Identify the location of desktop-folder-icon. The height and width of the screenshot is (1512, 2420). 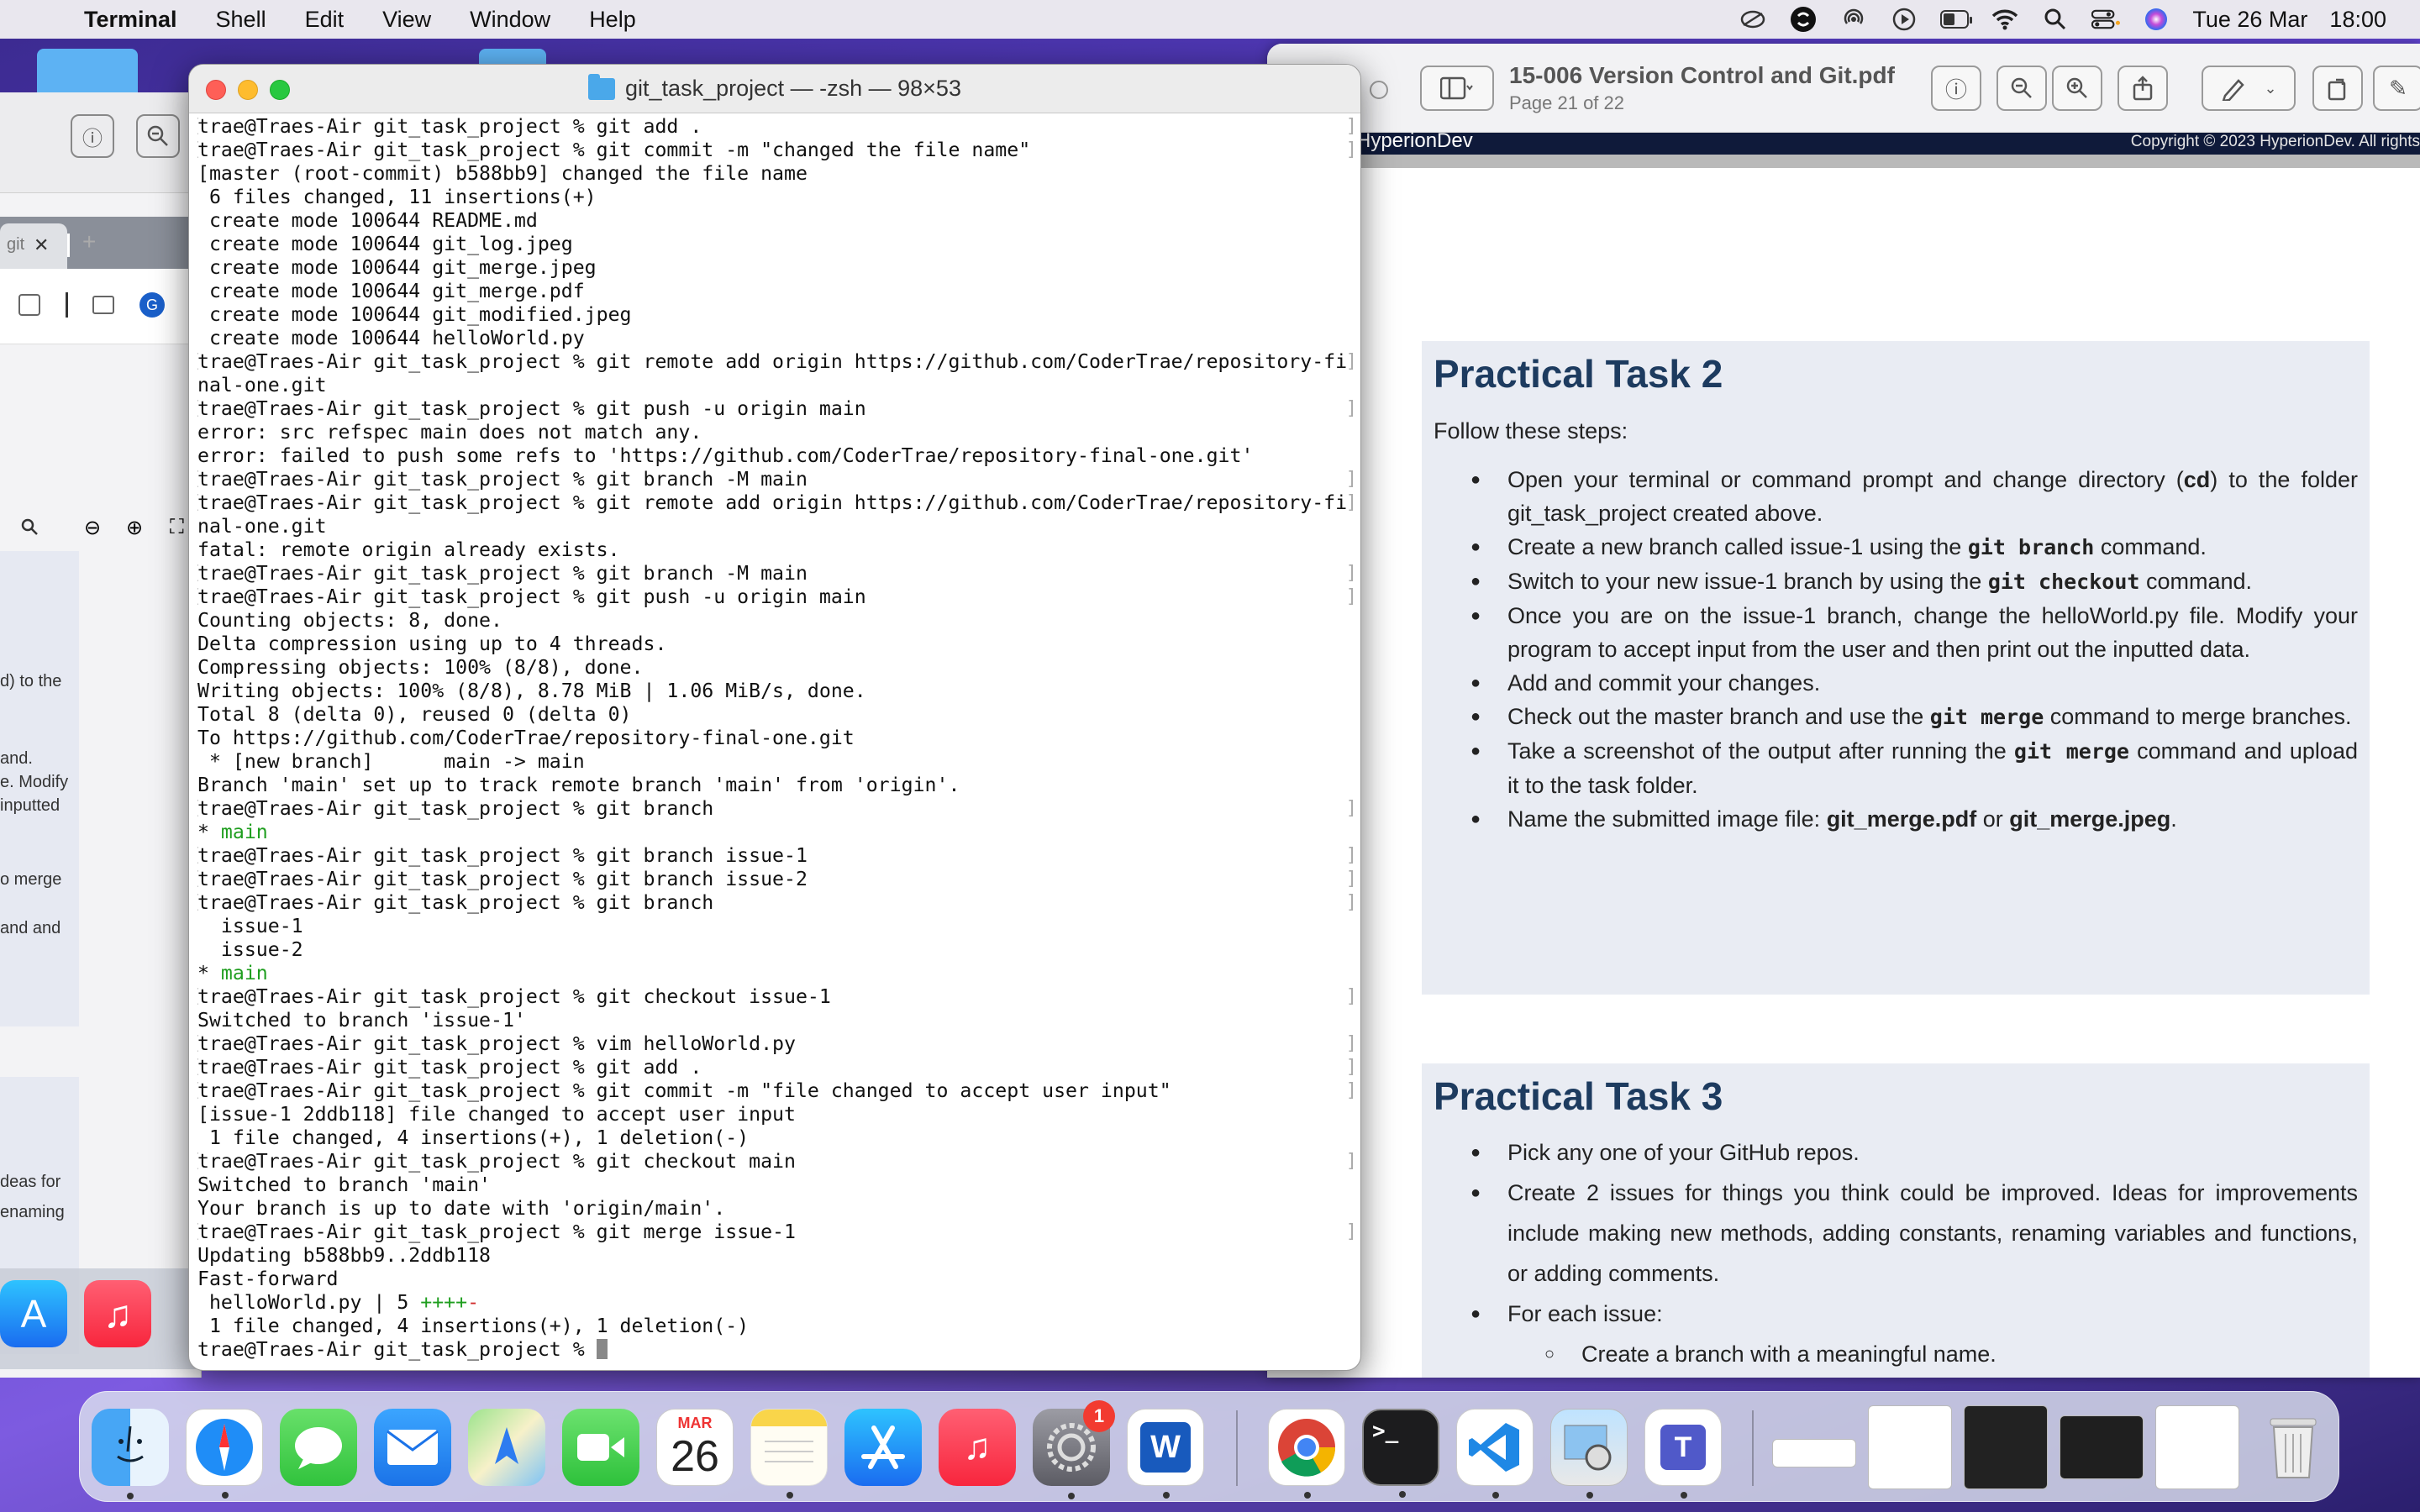
(87, 74).